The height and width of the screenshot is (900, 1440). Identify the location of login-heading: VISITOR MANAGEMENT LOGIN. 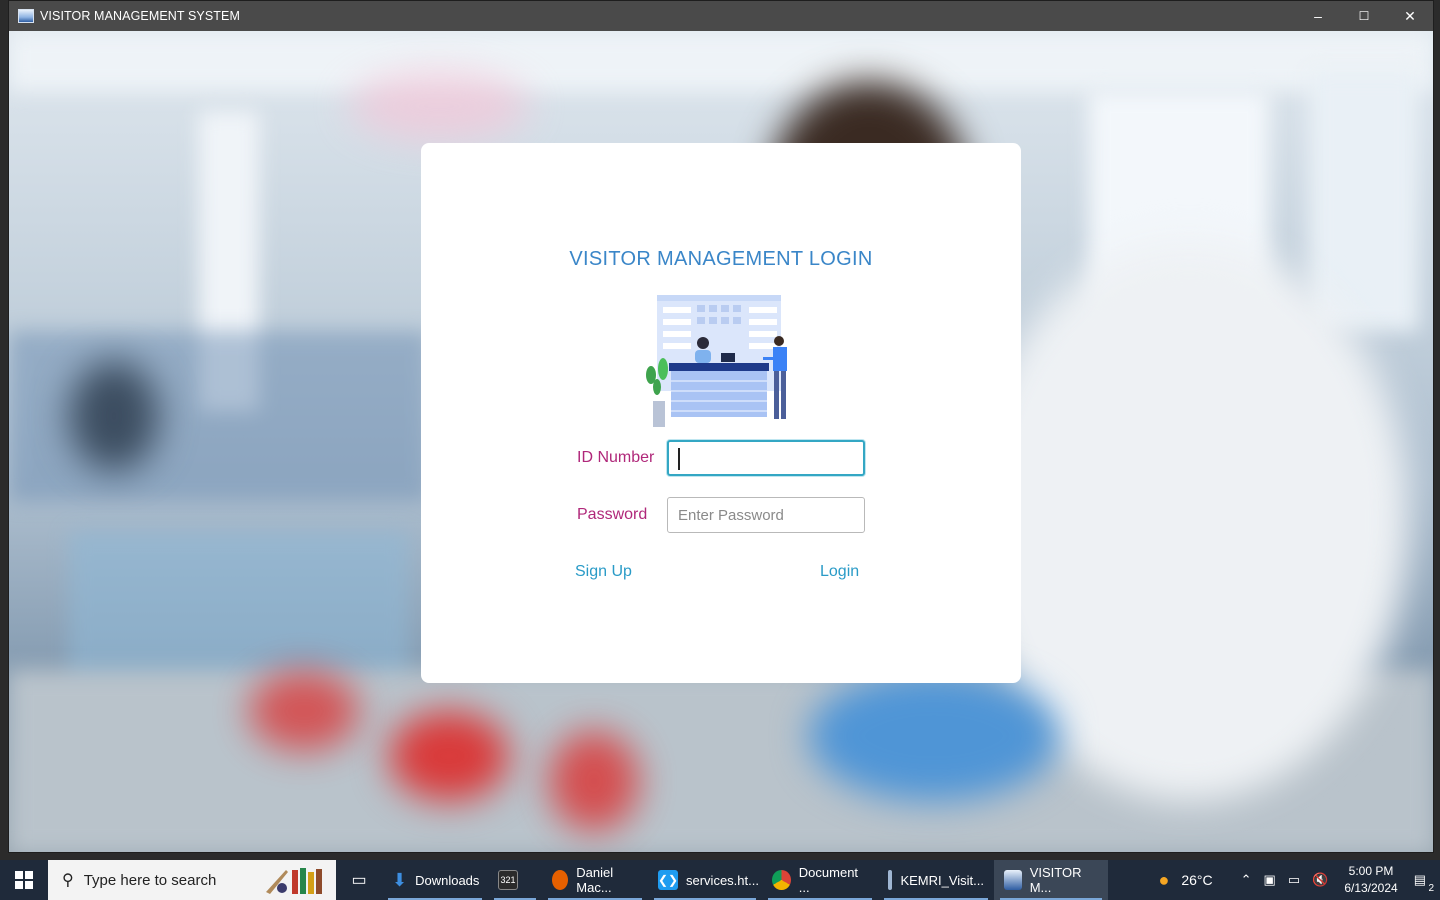
(721, 259).